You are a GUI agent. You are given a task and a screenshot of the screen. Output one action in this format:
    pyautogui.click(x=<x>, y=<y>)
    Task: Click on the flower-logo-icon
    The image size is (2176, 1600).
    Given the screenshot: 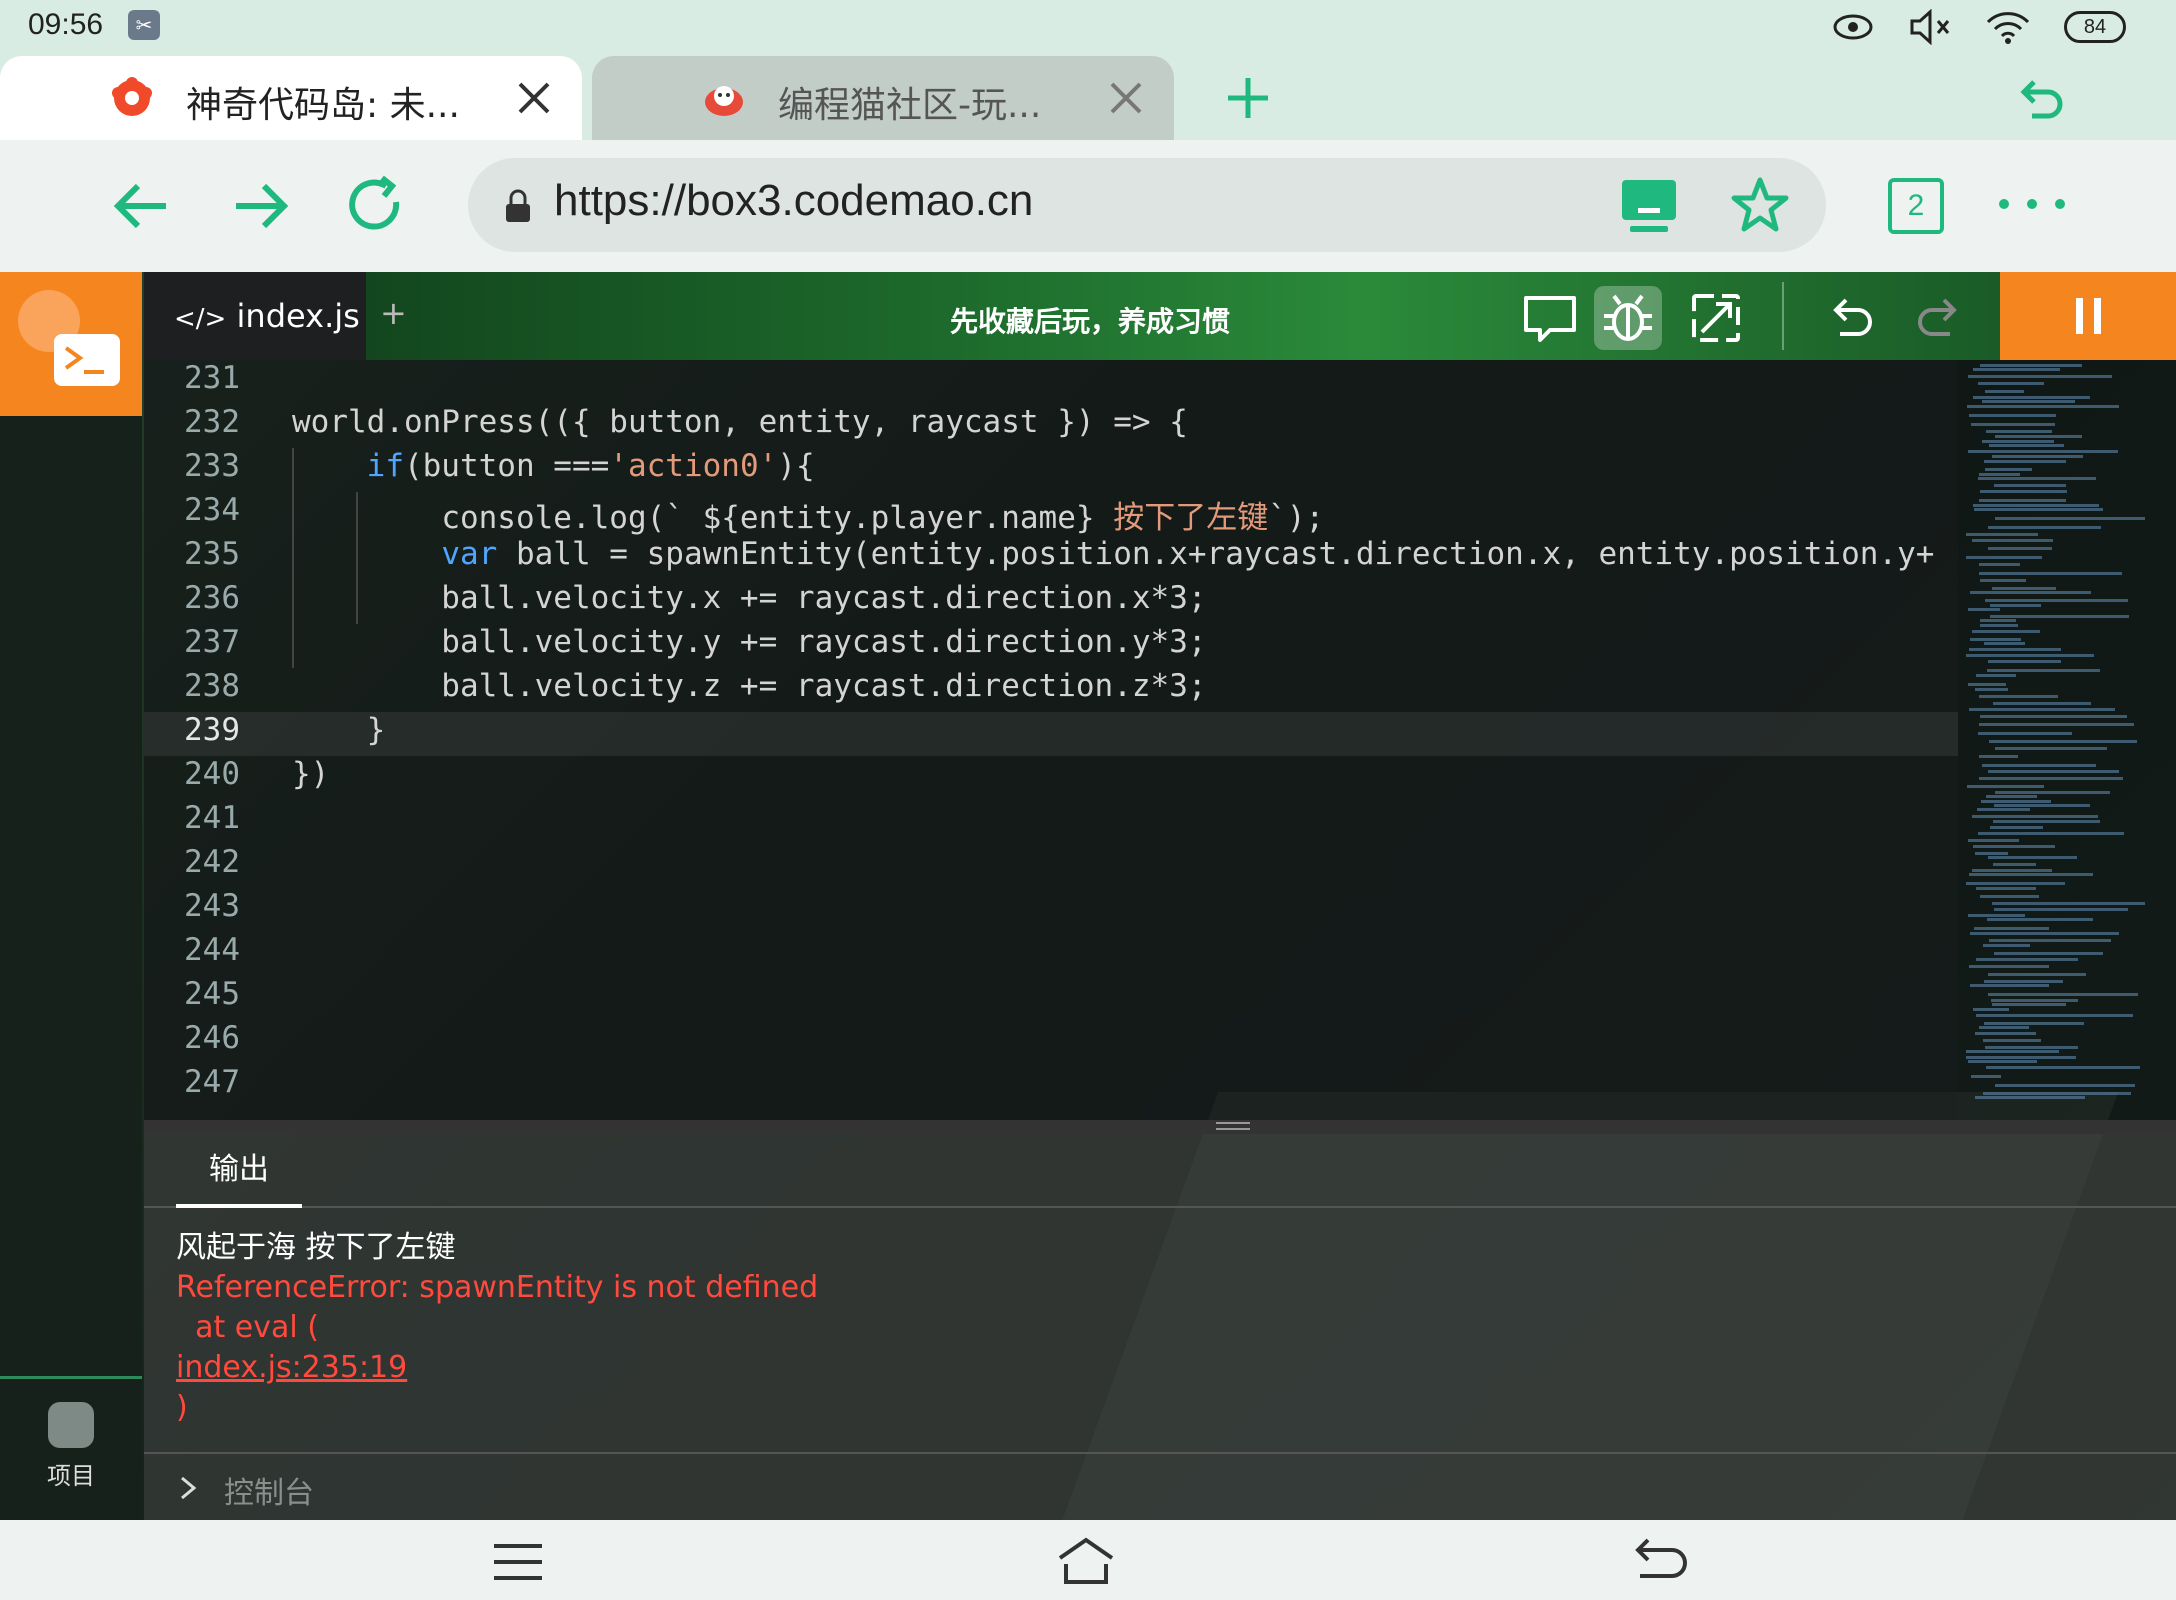 What is the action you would take?
    pyautogui.click(x=132, y=96)
    